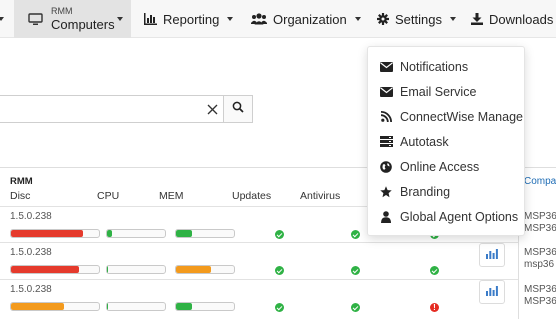 The image size is (556, 319). Describe the element at coordinates (191, 19) in the screenshot. I see `nav-reporting-label: Reporting` at that location.